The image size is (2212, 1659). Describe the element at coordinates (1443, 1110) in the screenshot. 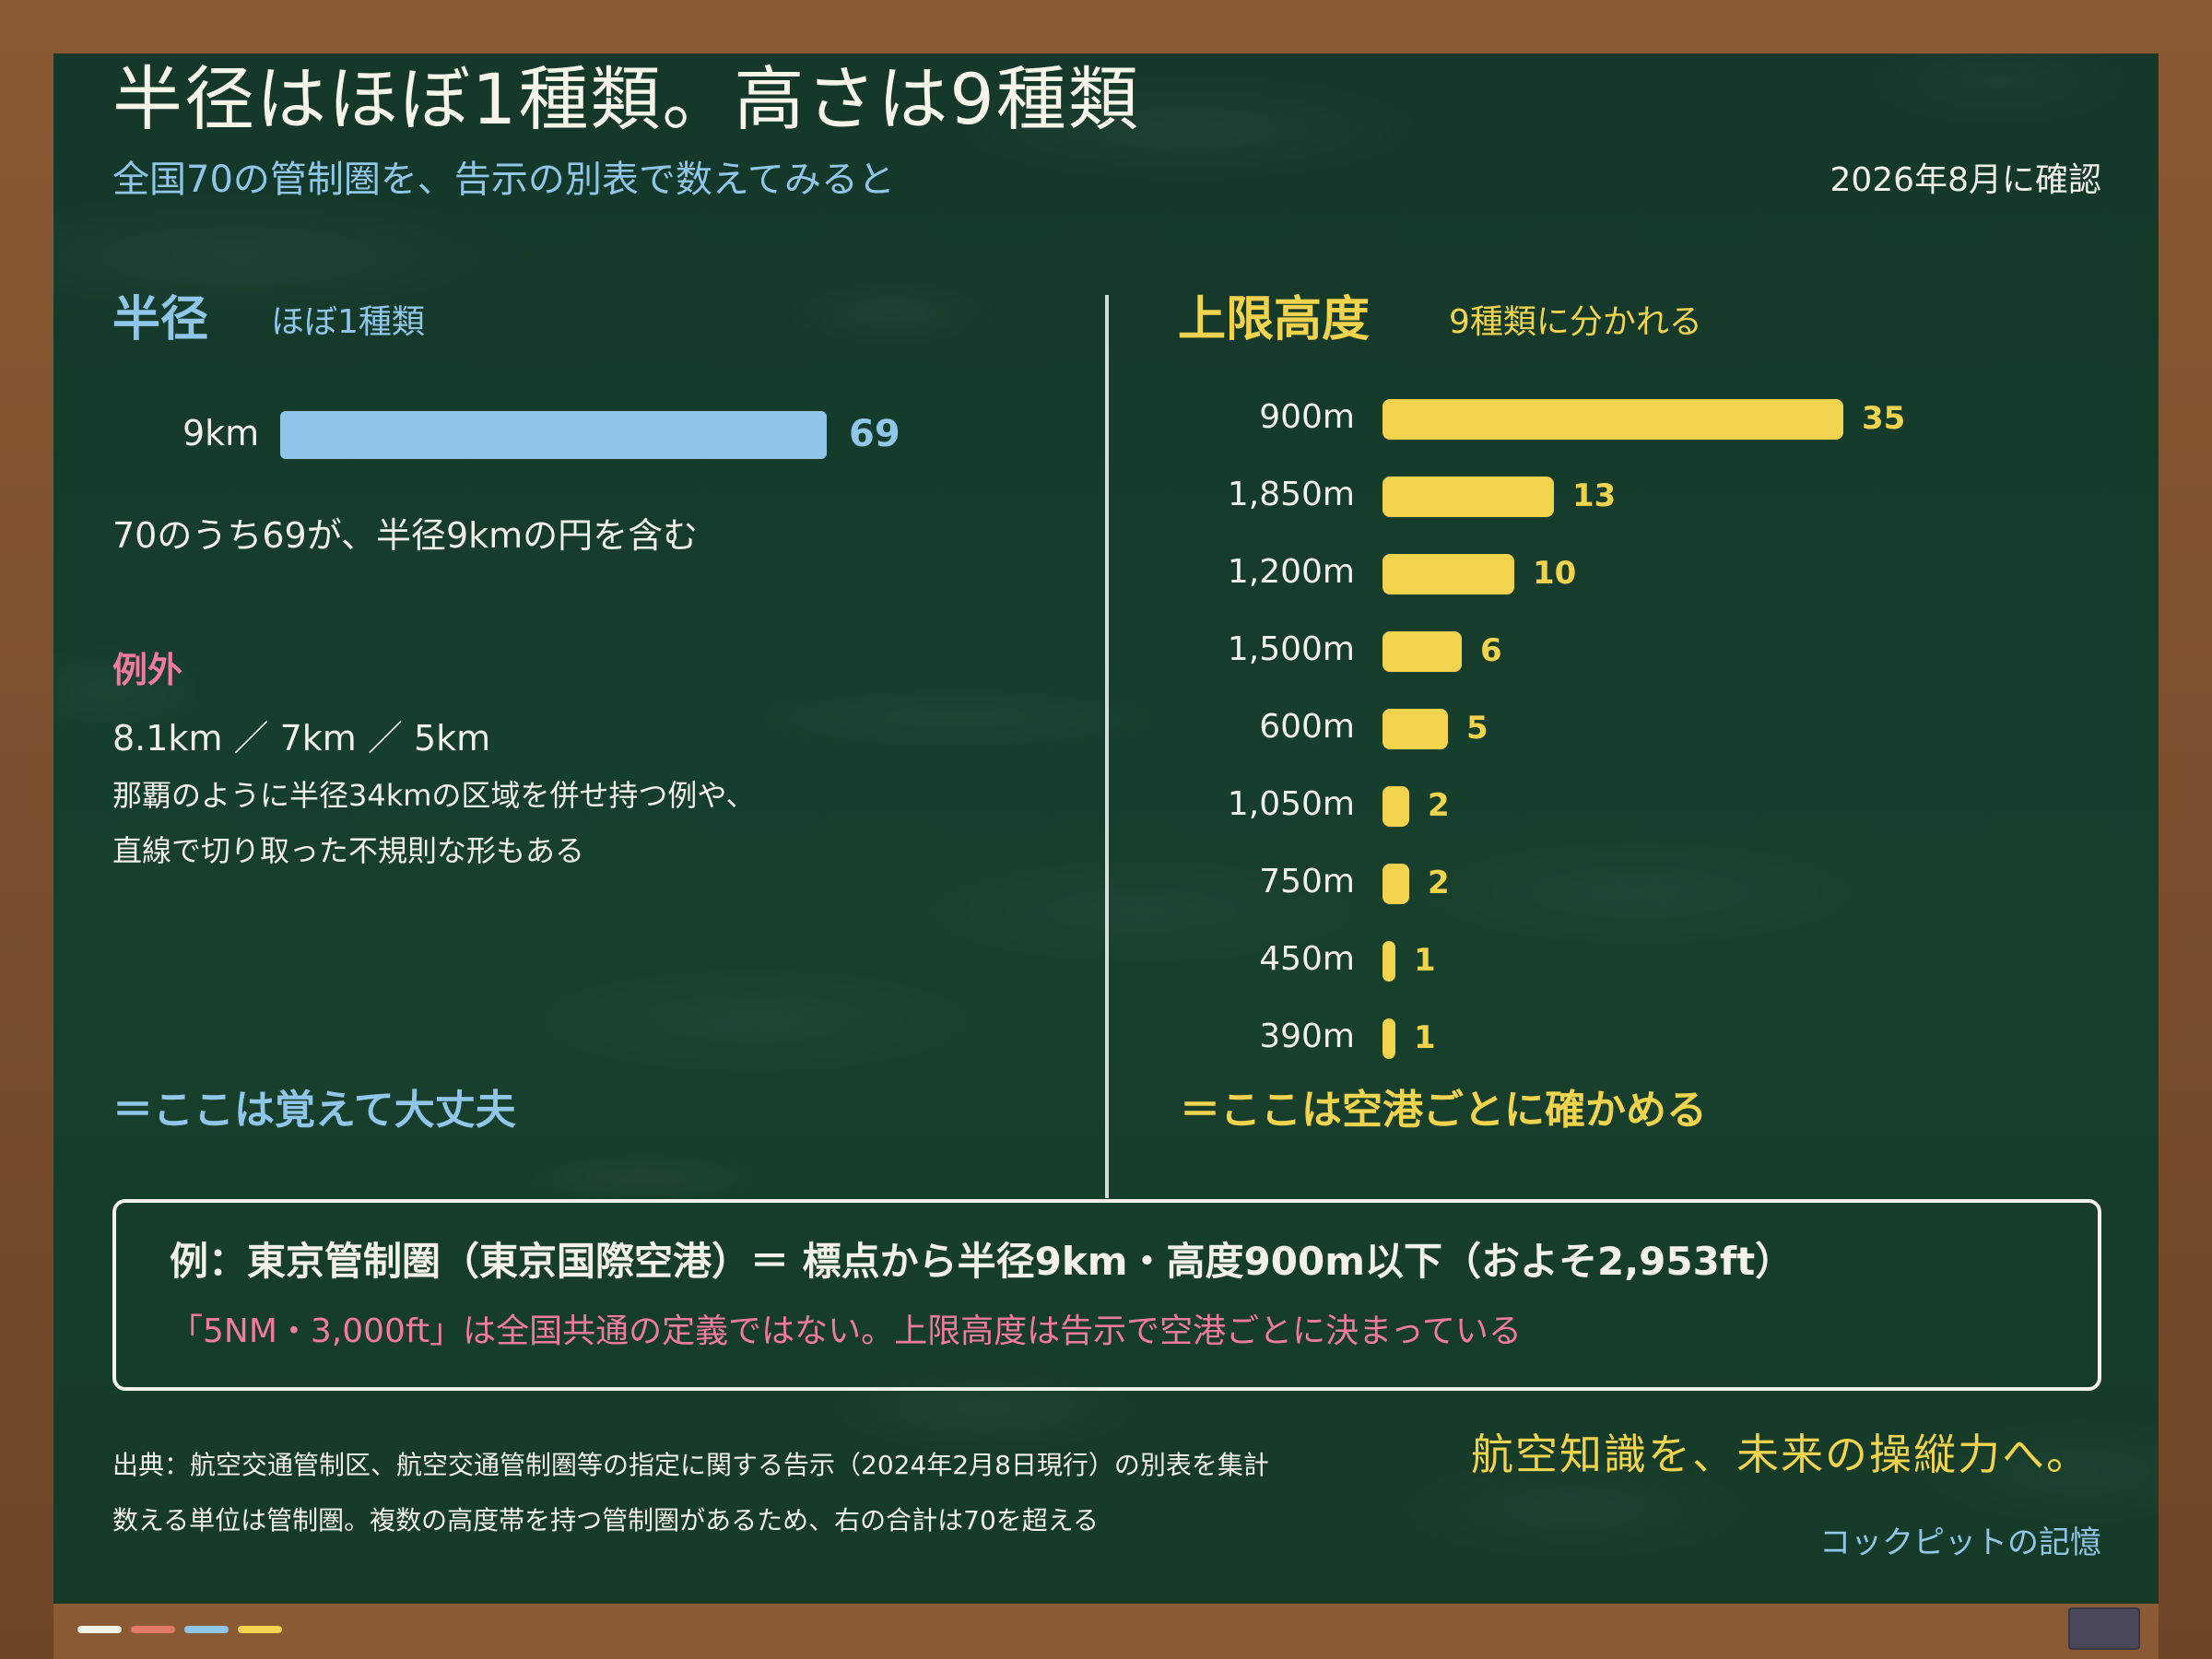

I see `altitude-footer: ＝ここは空港ごとに確かめる` at that location.